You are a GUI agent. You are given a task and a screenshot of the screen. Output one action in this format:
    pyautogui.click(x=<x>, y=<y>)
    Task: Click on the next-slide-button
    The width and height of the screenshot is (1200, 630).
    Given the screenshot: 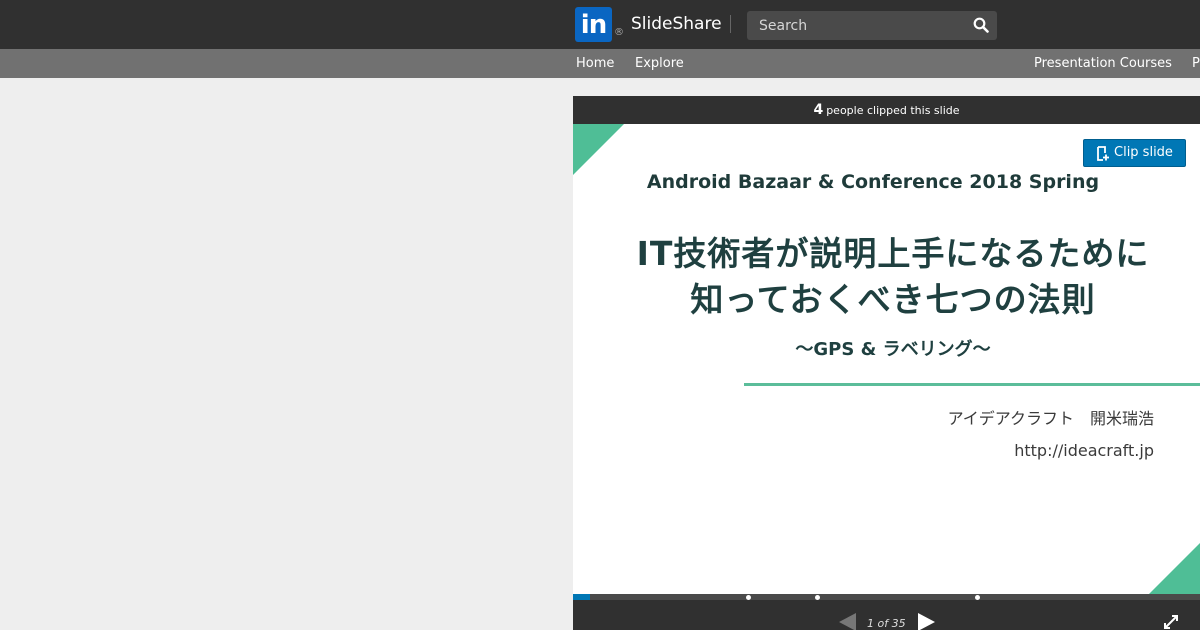 What is the action you would take?
    pyautogui.click(x=926, y=621)
    